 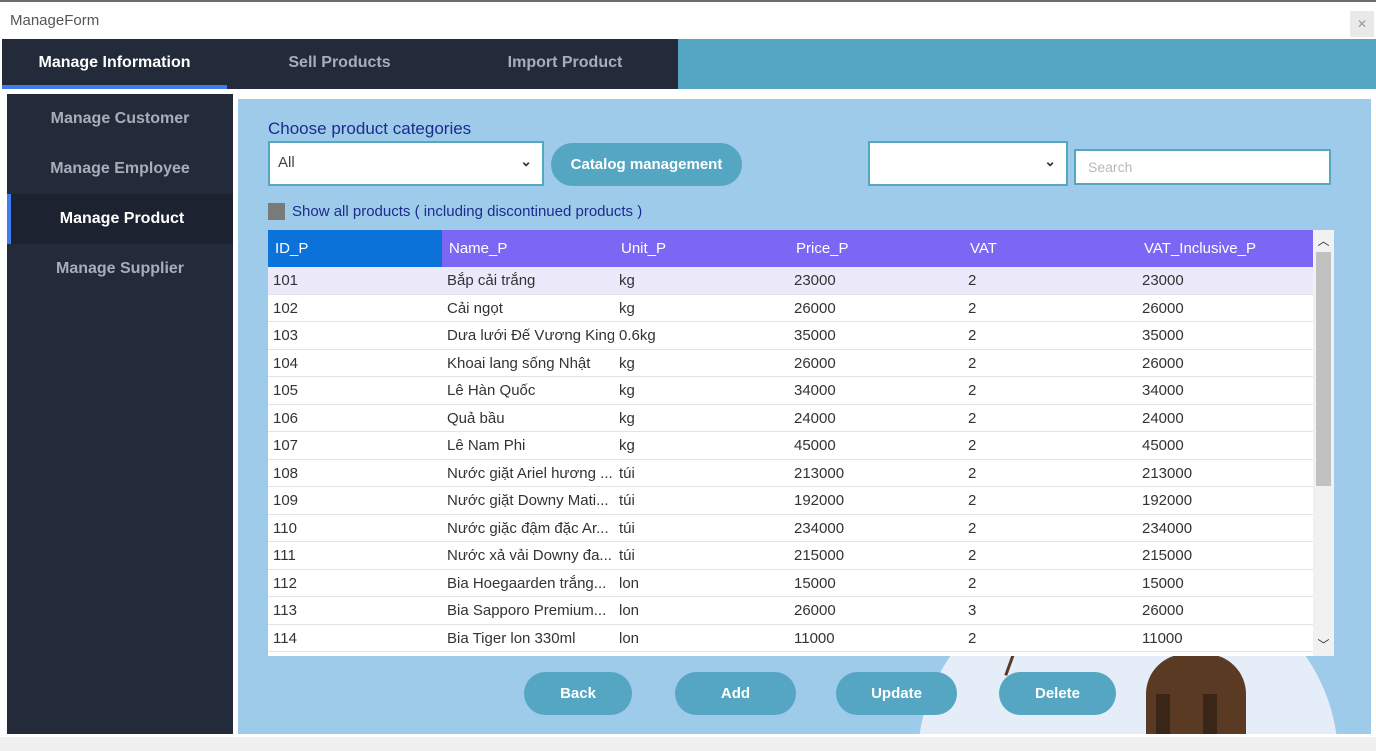 What do you see at coordinates (790, 446) in the screenshot?
I see `table-row: 107 Lê Nam Phi kg 45000 2 45000` at bounding box center [790, 446].